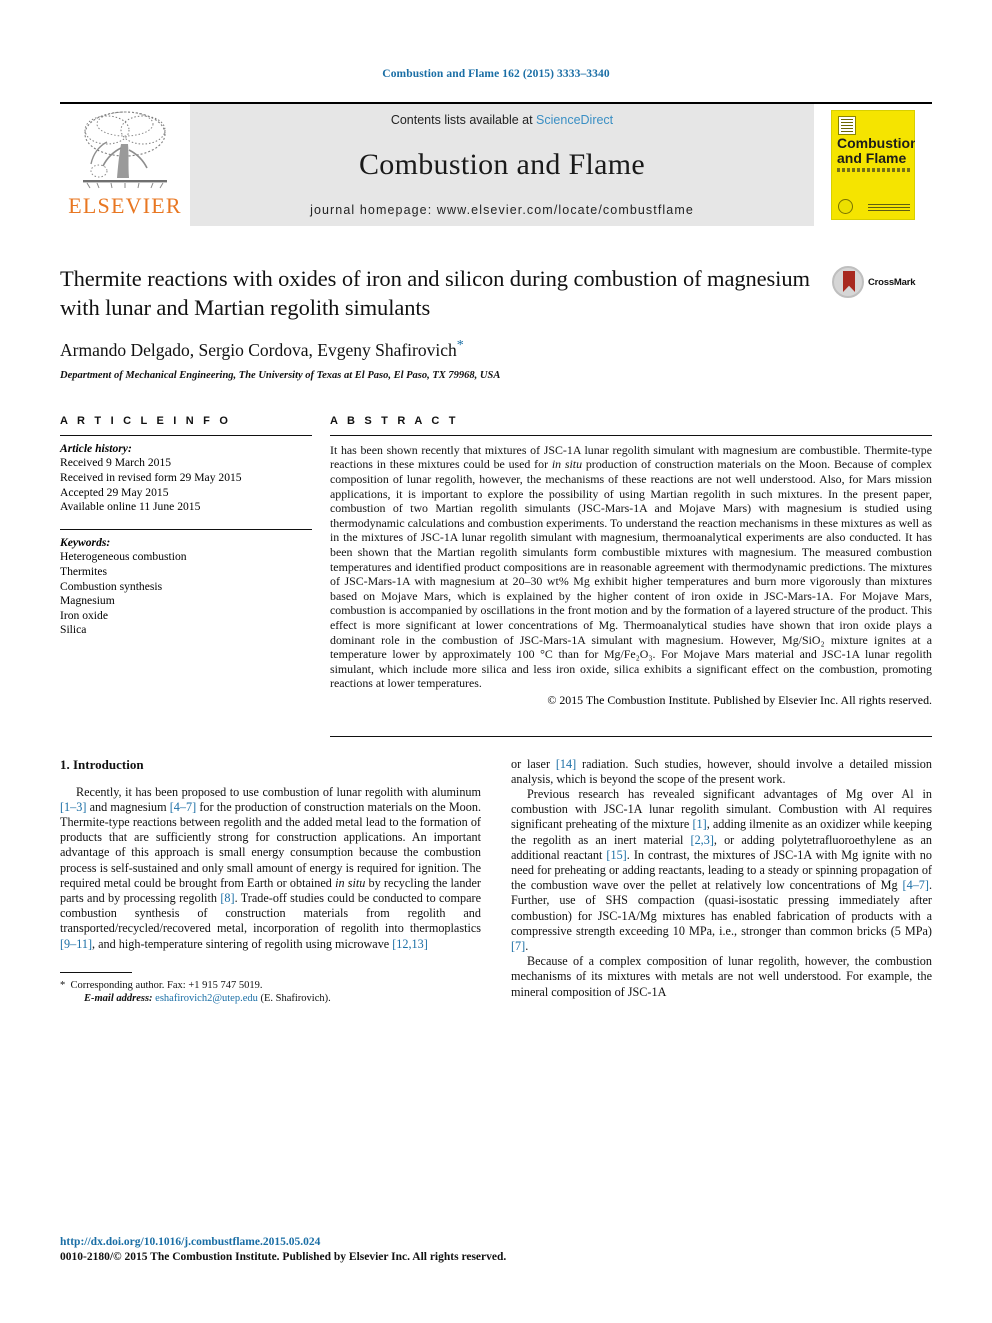  I want to click on right-text-a: or laser, so click(533, 763).